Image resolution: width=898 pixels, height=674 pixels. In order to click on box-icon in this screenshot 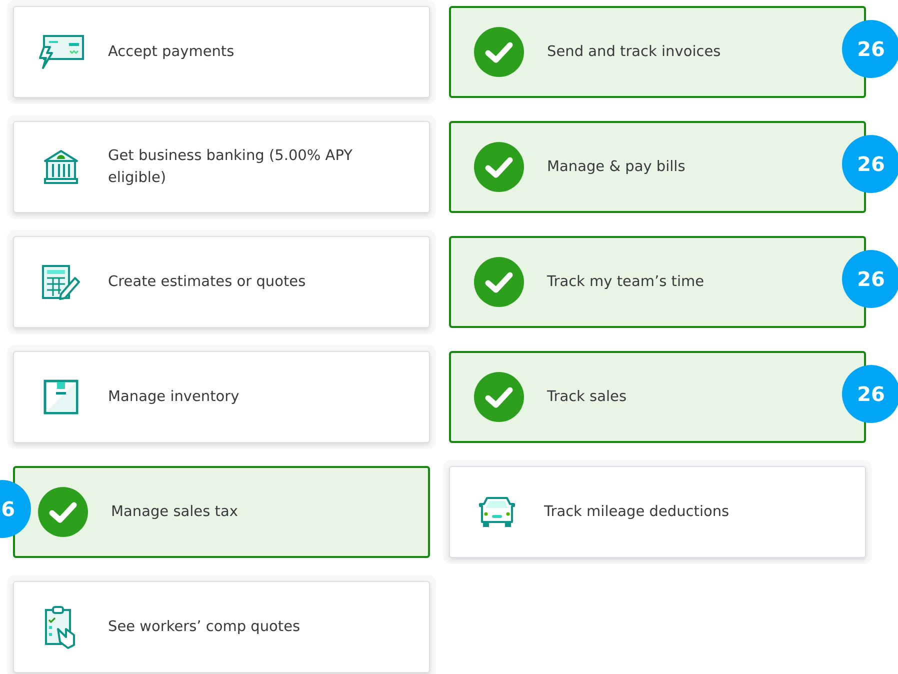, I will do `click(61, 397)`.